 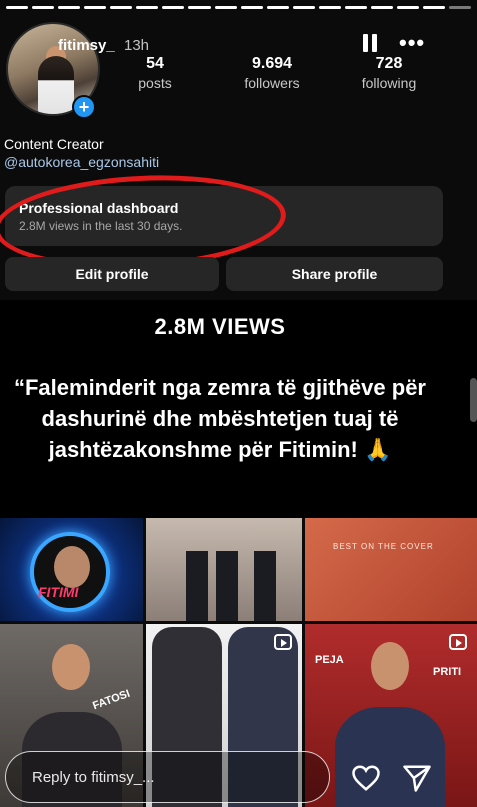 What do you see at coordinates (58, 592) in the screenshot?
I see `post-1-label: FITIMI` at bounding box center [58, 592].